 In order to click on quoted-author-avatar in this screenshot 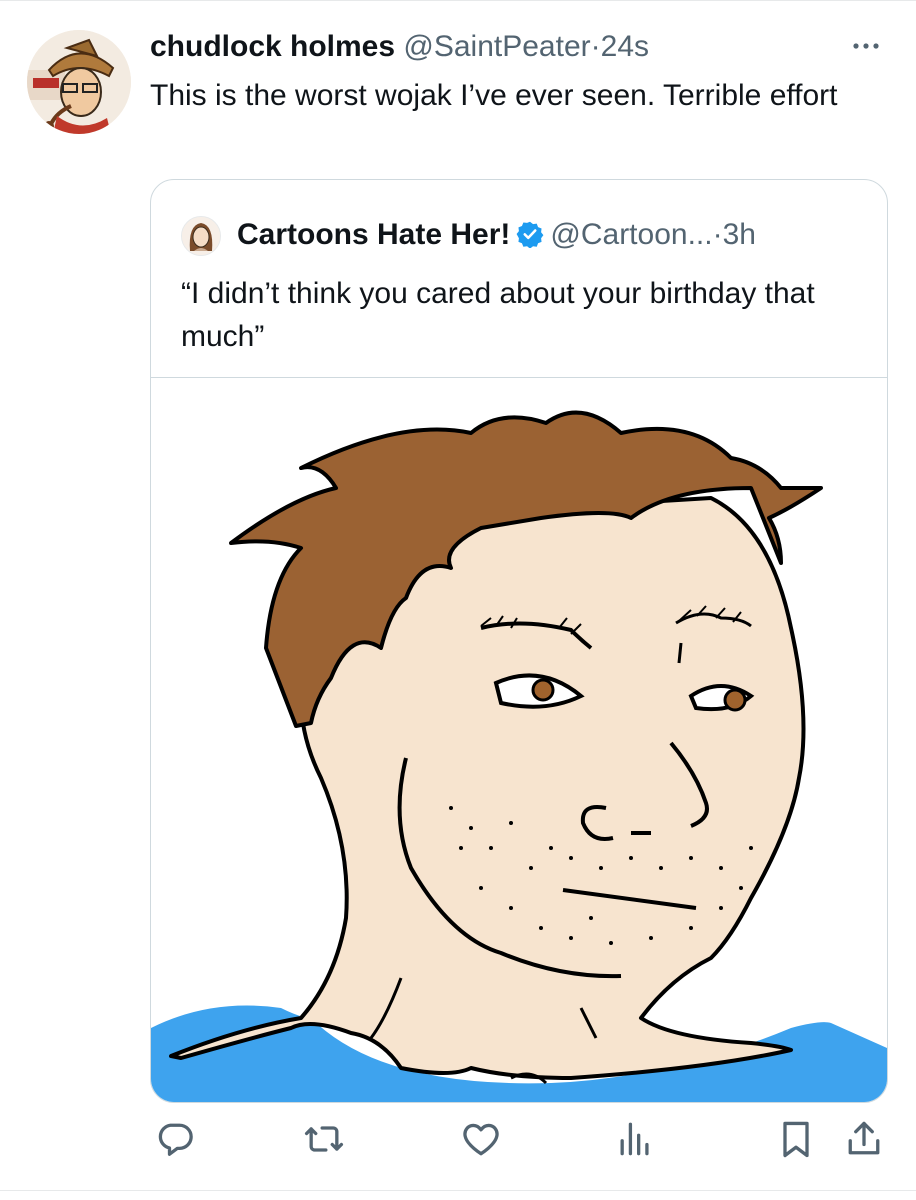, I will do `click(201, 236)`.